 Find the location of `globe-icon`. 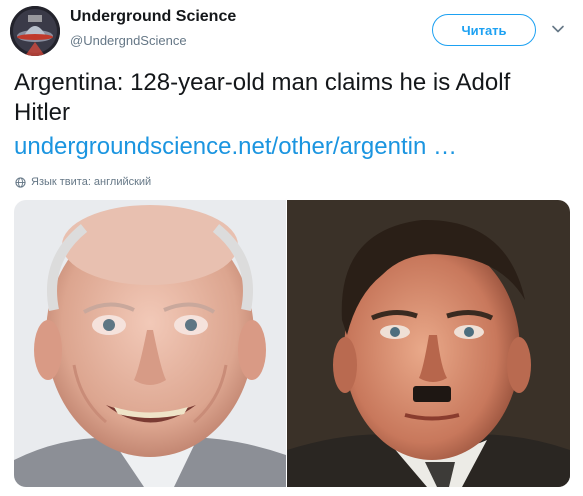

globe-icon is located at coordinates (20, 182).